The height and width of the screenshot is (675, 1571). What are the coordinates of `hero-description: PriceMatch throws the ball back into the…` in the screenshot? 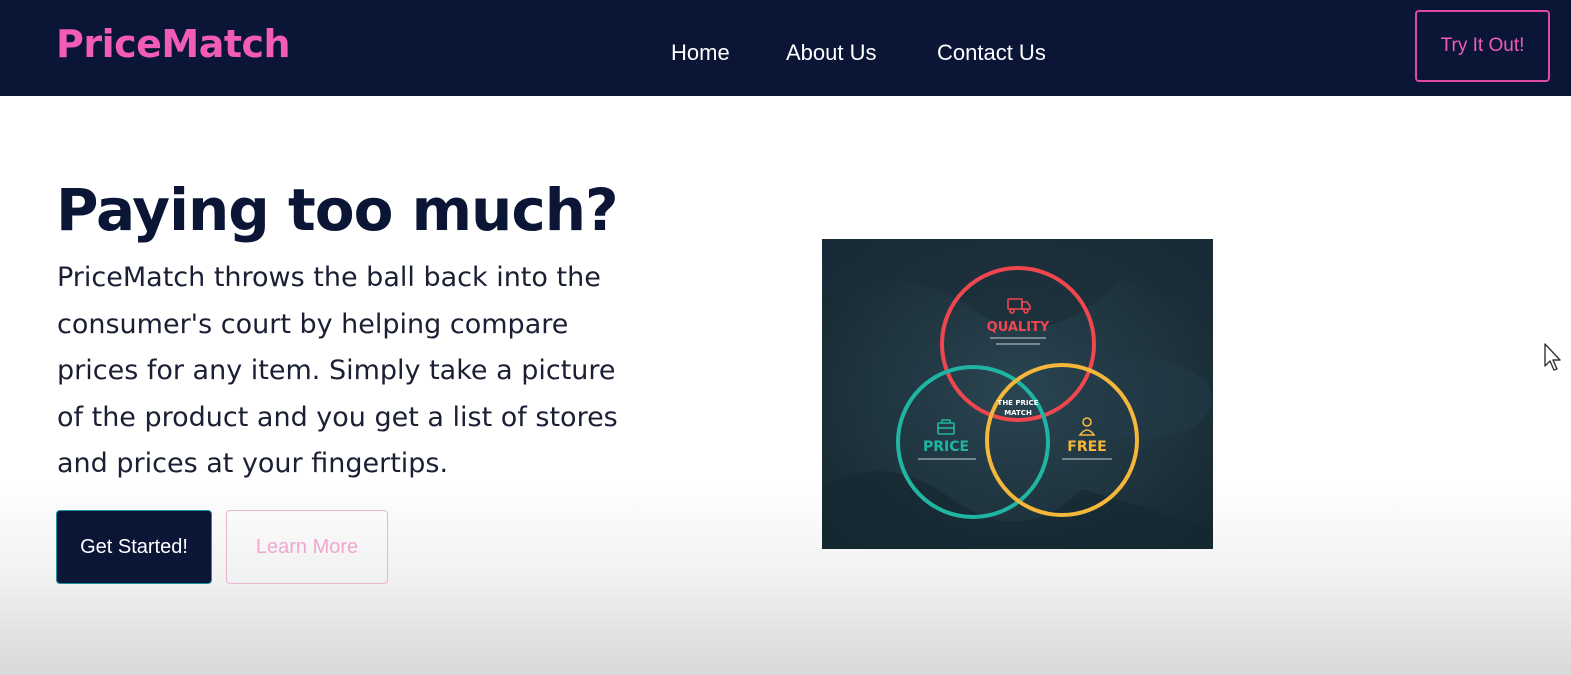 It's located at (337, 370).